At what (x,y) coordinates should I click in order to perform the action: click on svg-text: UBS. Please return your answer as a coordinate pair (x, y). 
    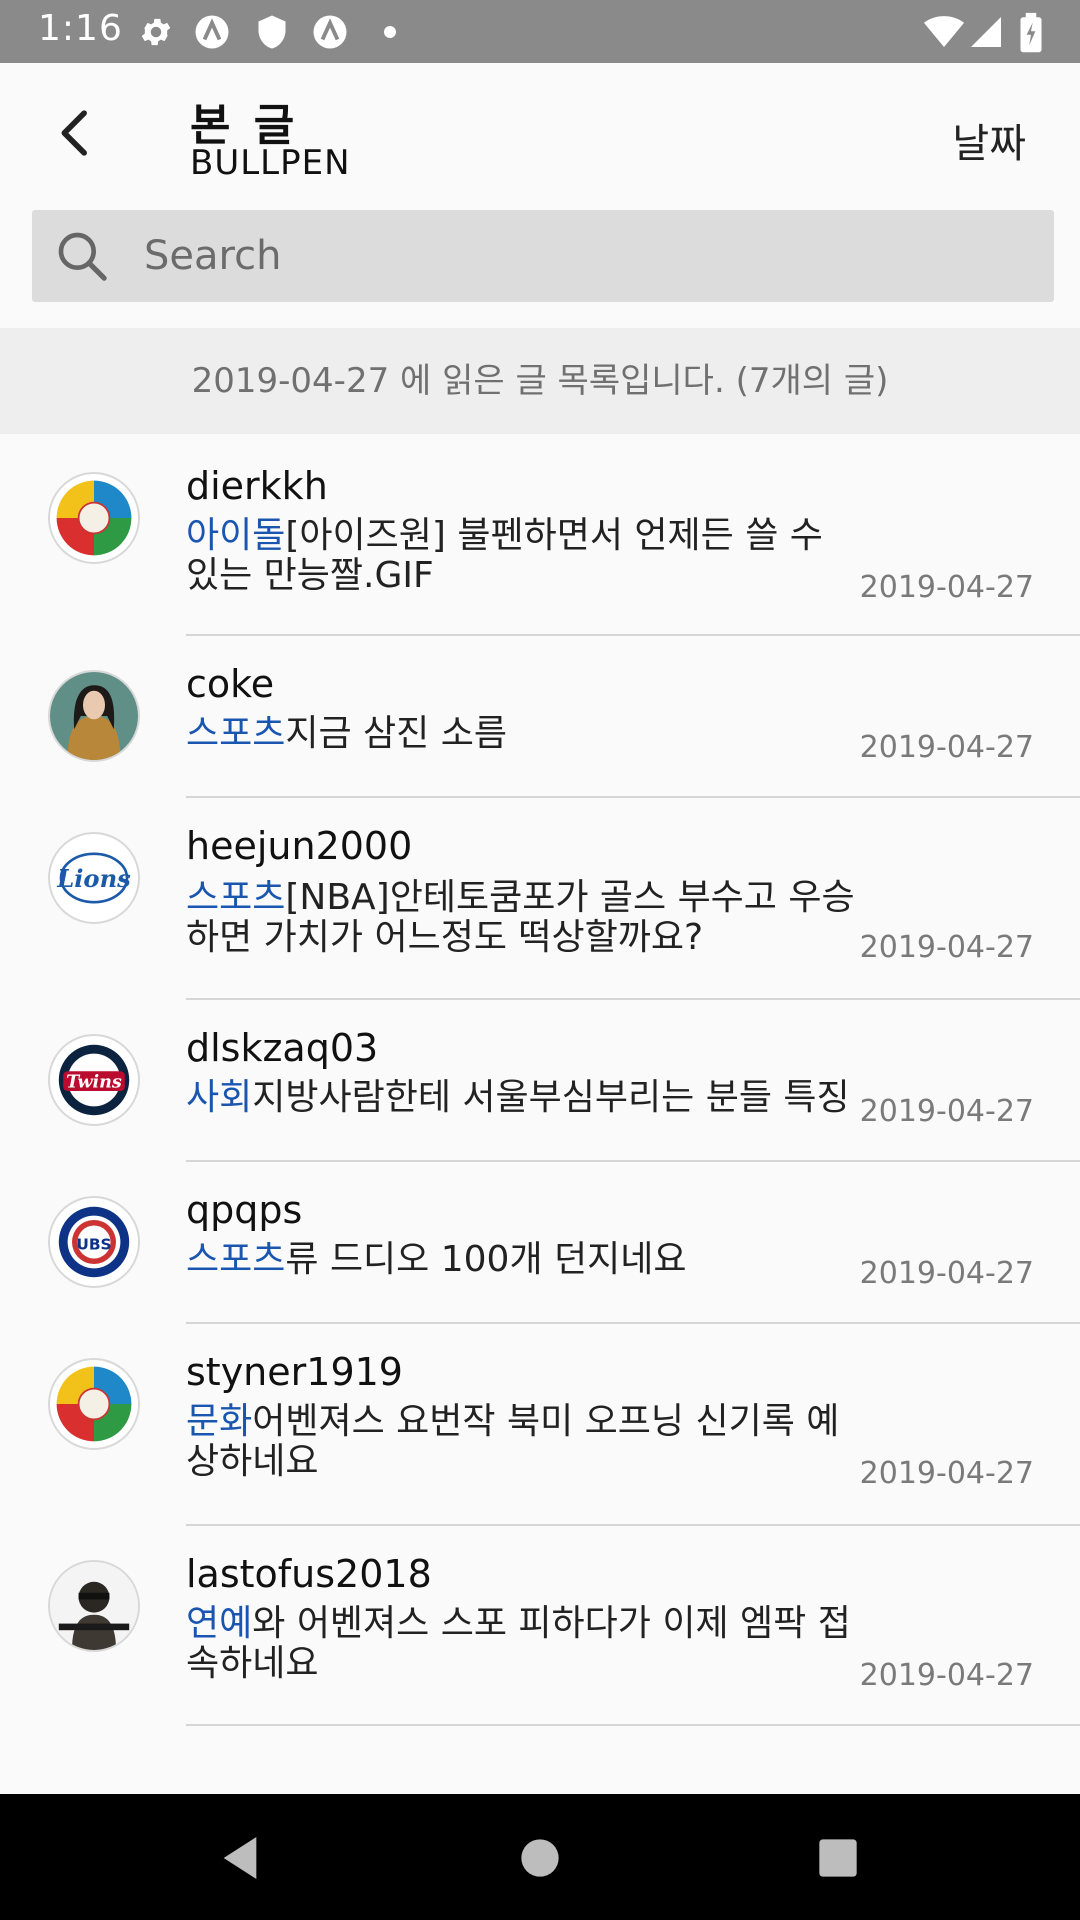
    Looking at the image, I should click on (93, 1245).